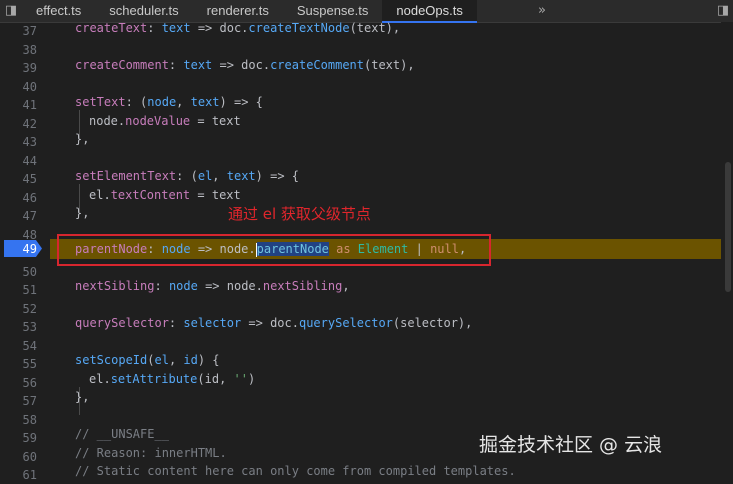 The height and width of the screenshot is (484, 733). I want to click on code-line-59: // __UNSAFE__, so click(122, 434).